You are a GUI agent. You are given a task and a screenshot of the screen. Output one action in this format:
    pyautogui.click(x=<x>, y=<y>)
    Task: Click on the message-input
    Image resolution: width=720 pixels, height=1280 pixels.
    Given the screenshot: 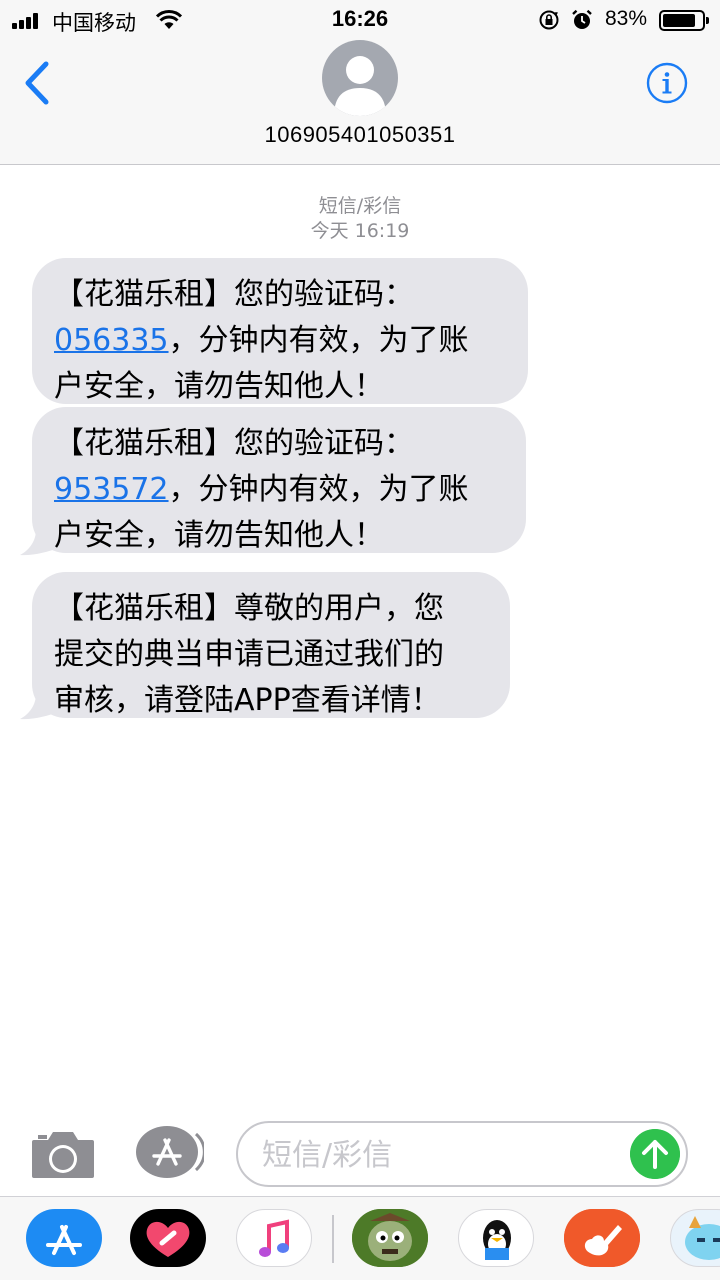 What is the action you would take?
    pyautogui.click(x=442, y=1155)
    